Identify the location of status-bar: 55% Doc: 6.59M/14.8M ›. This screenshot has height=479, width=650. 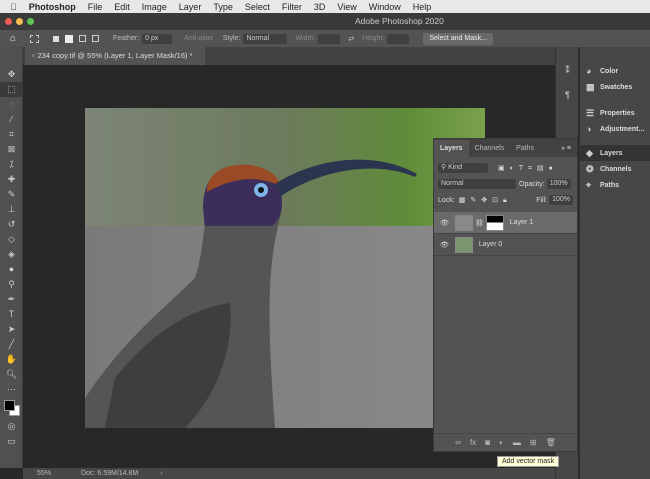
(289, 473).